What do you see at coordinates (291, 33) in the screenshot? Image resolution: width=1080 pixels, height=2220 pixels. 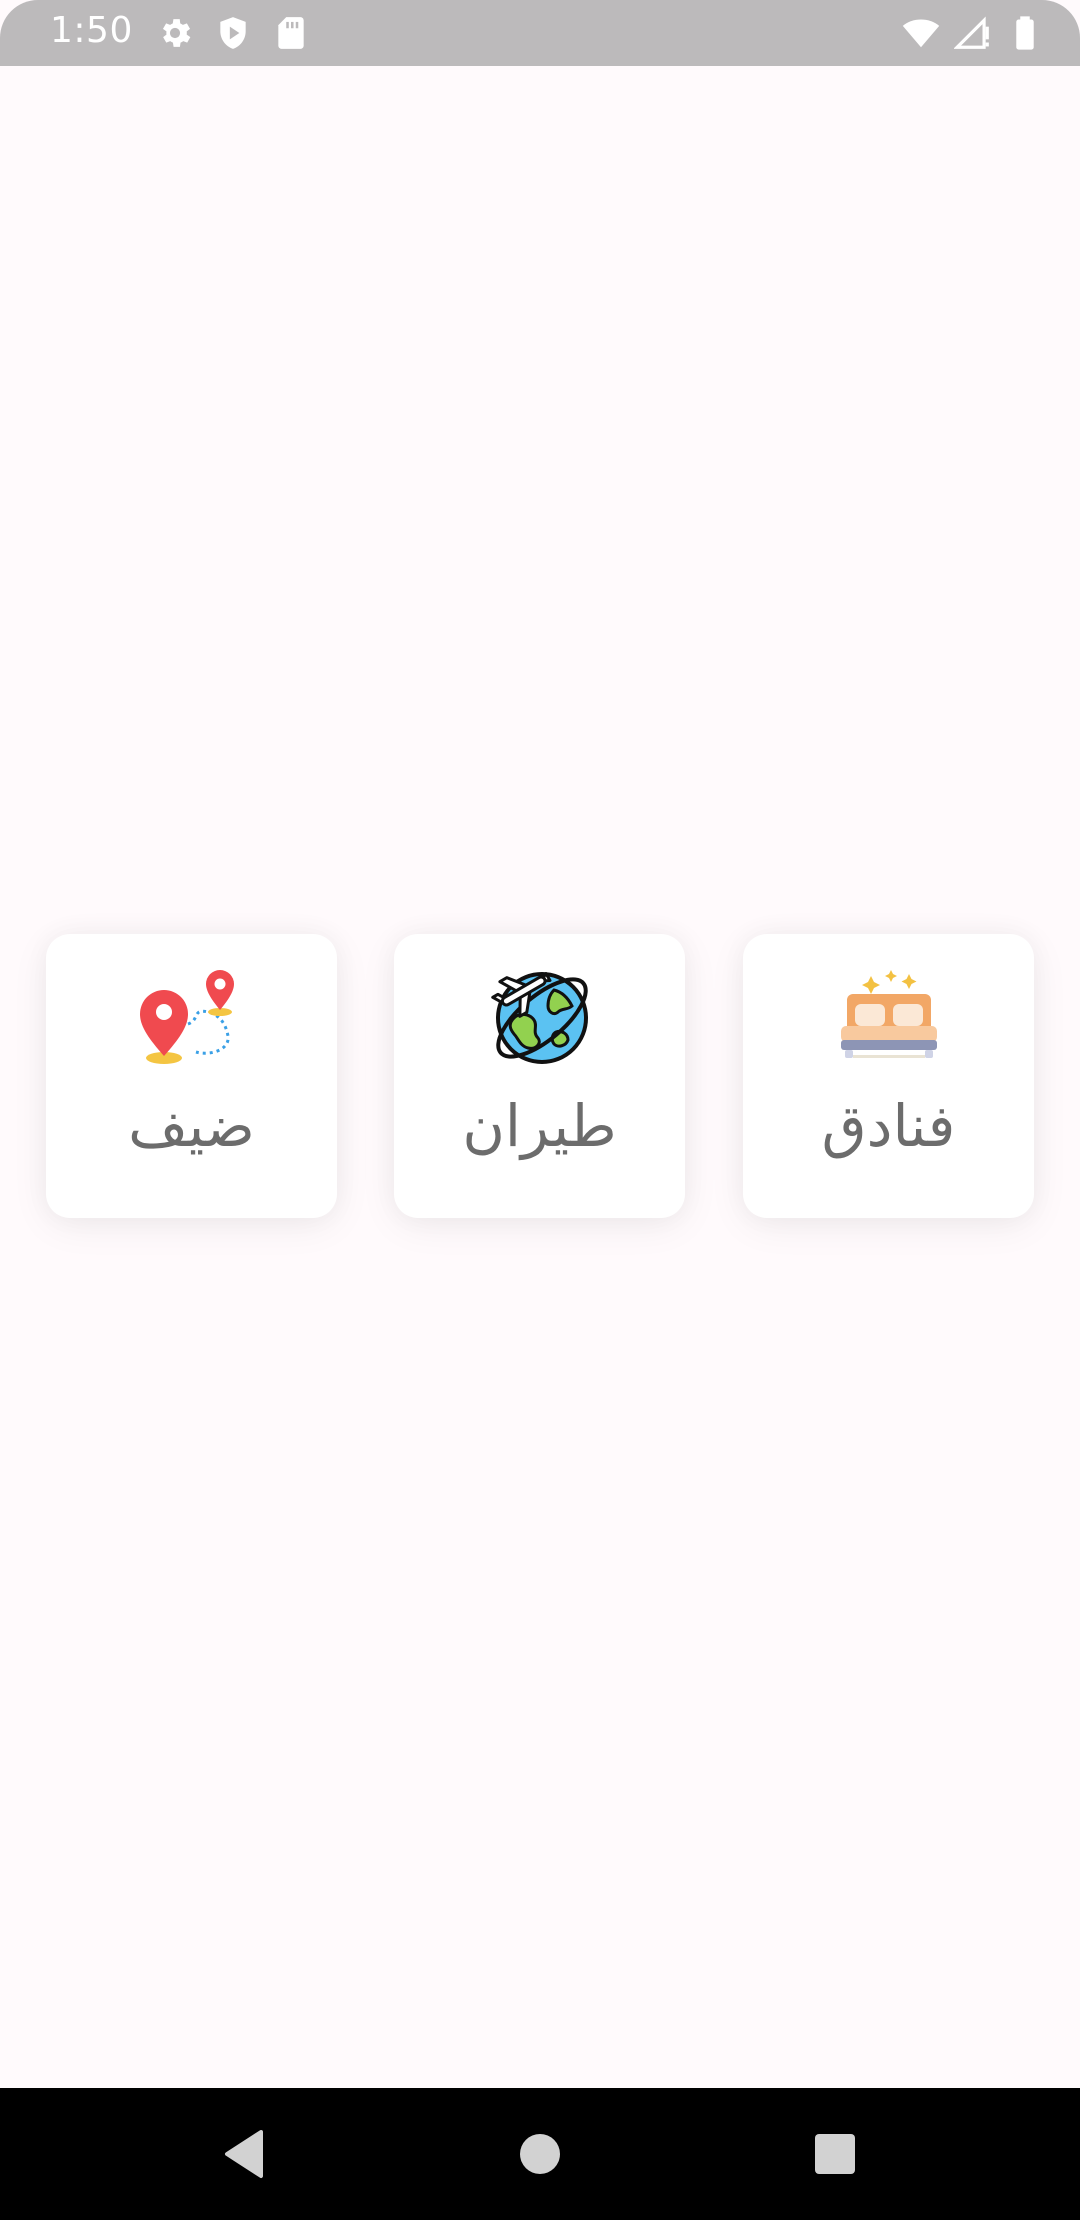 I see `sd-card-icon` at bounding box center [291, 33].